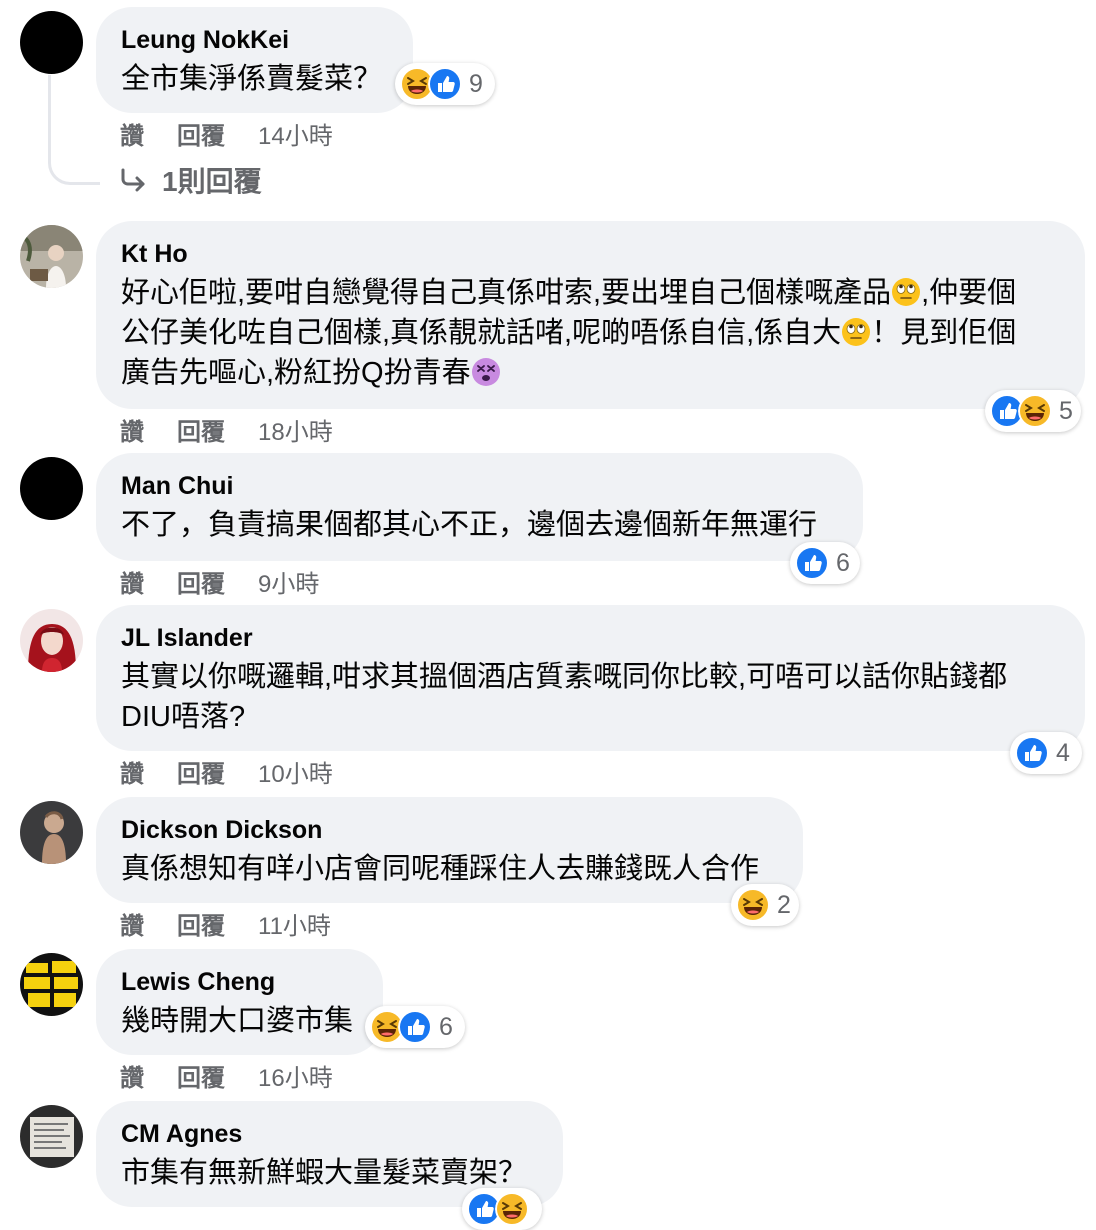 The width and height of the screenshot is (1096, 1230). Describe the element at coordinates (784, 904) in the screenshot. I see `reaction-count: 2` at that location.